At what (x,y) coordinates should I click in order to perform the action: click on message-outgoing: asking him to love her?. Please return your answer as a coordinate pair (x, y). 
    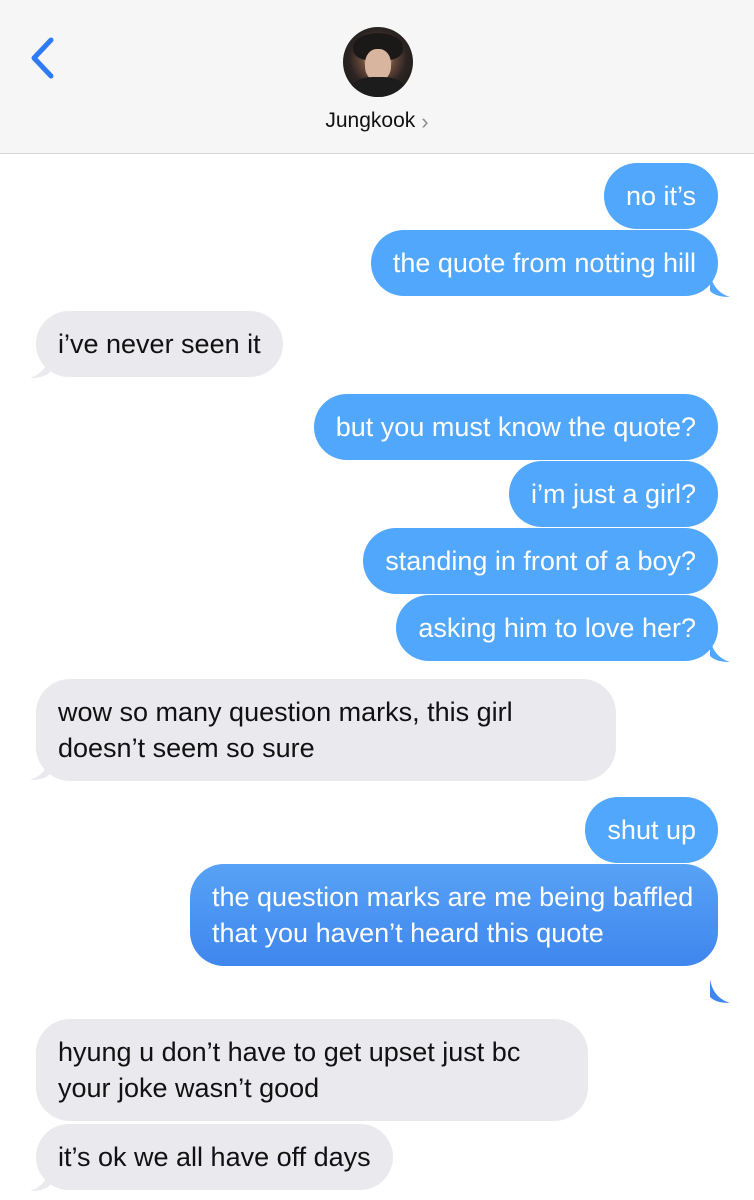
    Looking at the image, I should click on (557, 628).